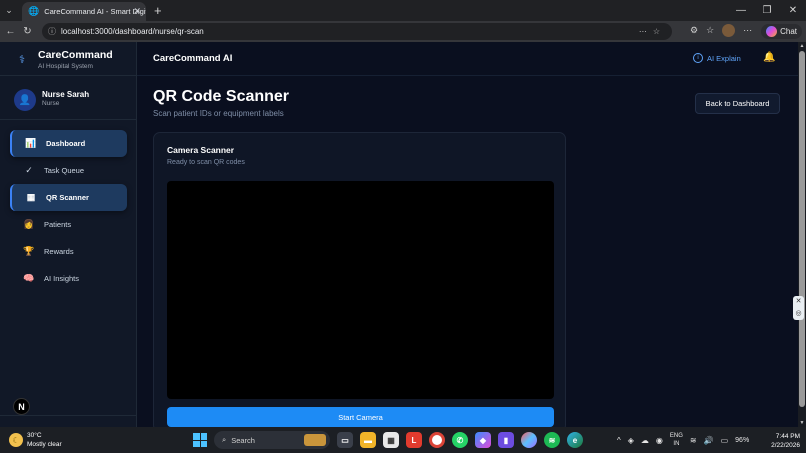  I want to click on spotify-icon: ≋, so click(552, 440).